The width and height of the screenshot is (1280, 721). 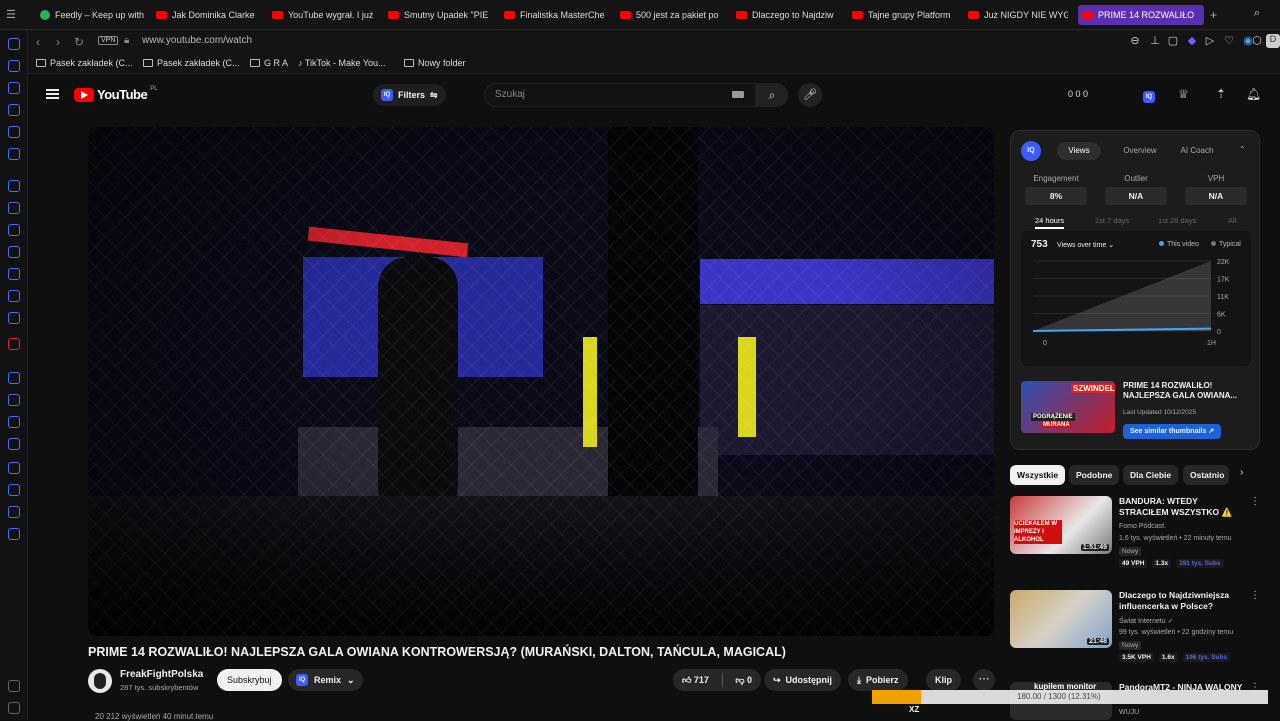 I want to click on search-tabs-icon: ⌕, so click(x=1257, y=14).